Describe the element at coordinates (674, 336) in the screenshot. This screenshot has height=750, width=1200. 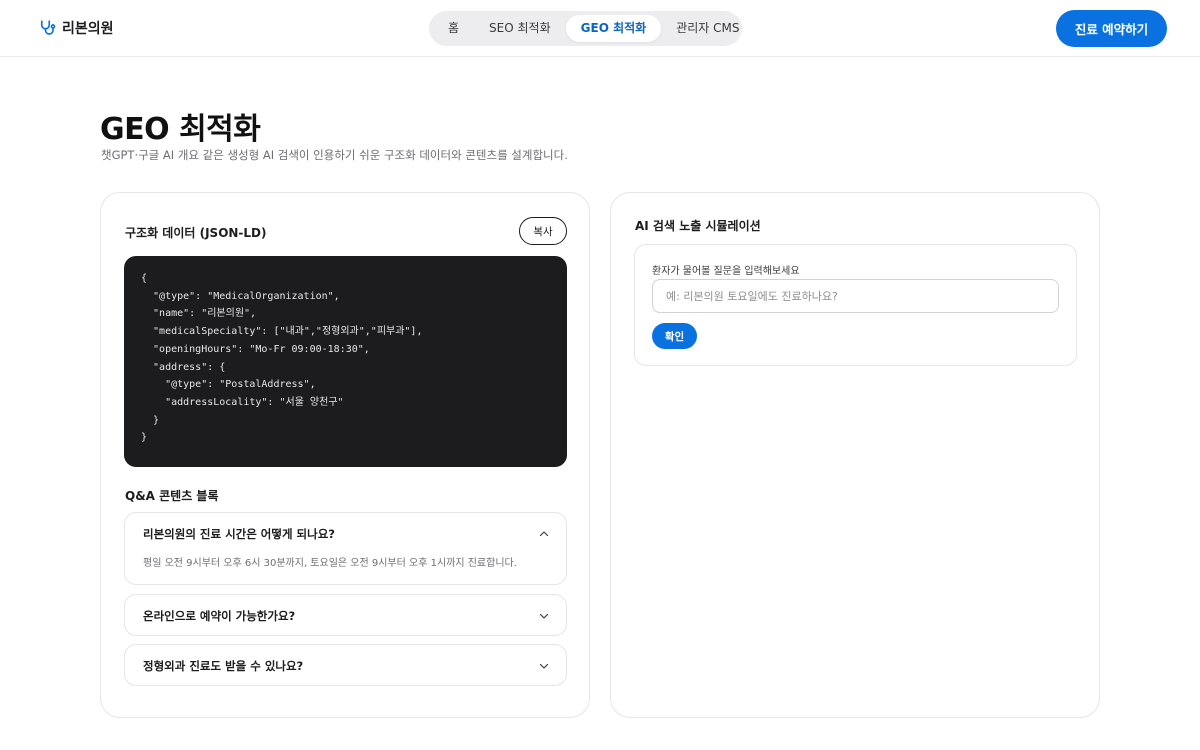
I see `confirm-button: 확인` at that location.